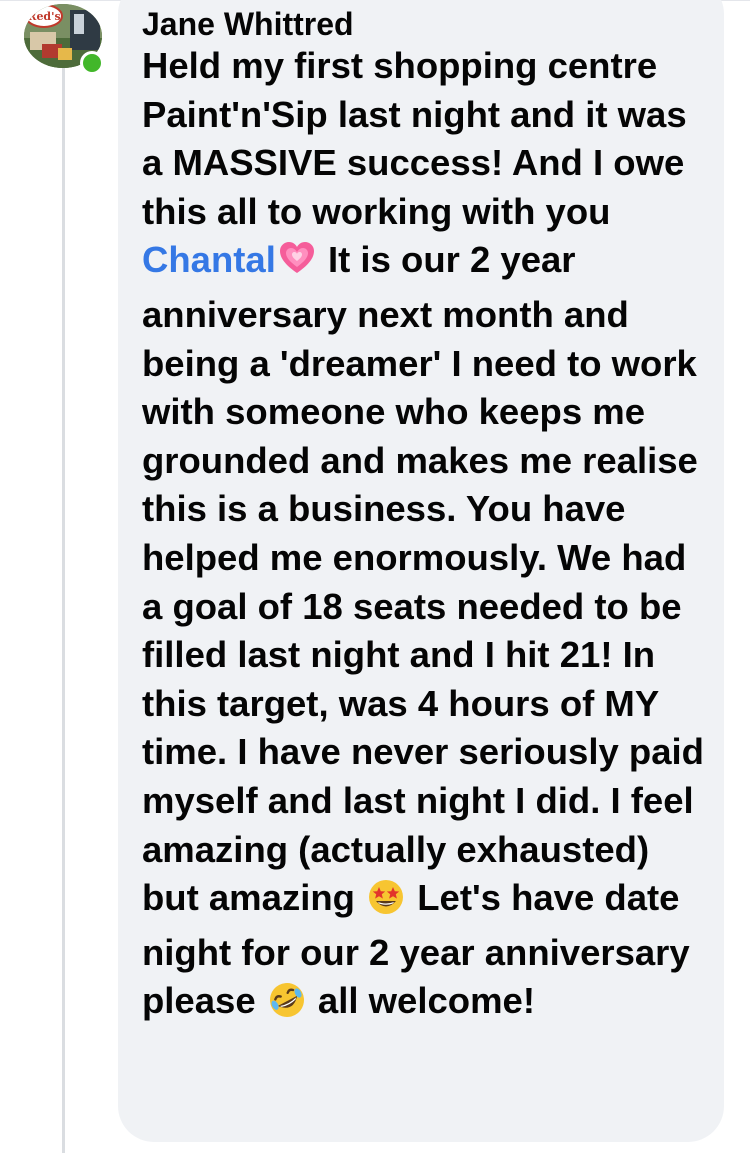 Image resolution: width=750 pixels, height=1153 pixels. Describe the element at coordinates (297, 265) in the screenshot. I see `growing-heart-emoji-icon` at that location.